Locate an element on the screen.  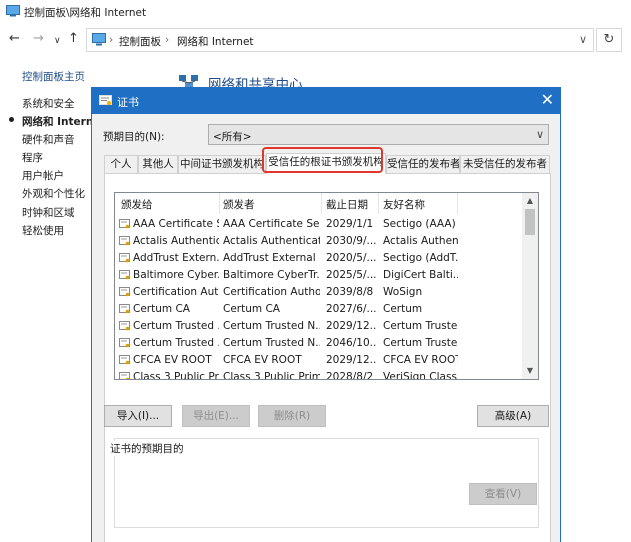
cell-issued-to: CFCA EV ROOT is located at coordinates (172, 360).